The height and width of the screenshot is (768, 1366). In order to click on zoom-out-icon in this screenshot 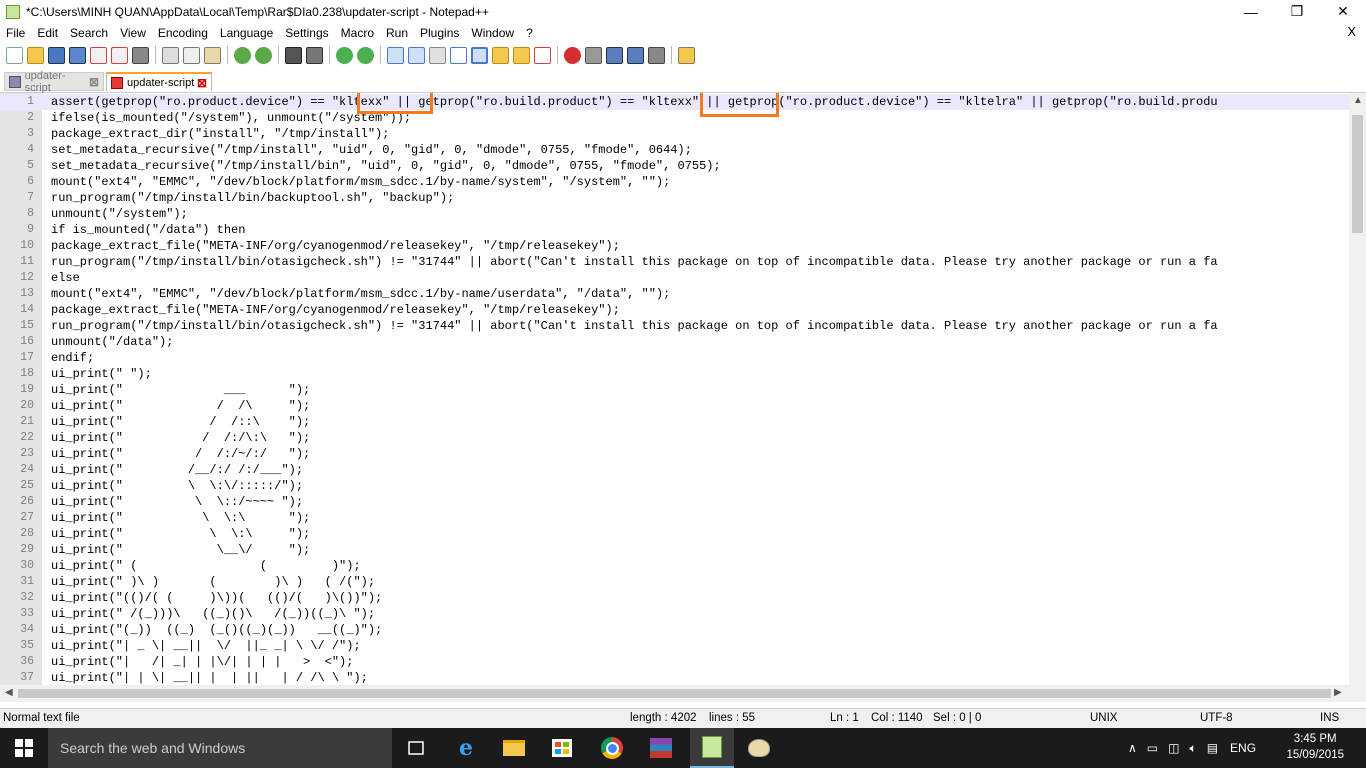, I will do `click(365, 55)`.